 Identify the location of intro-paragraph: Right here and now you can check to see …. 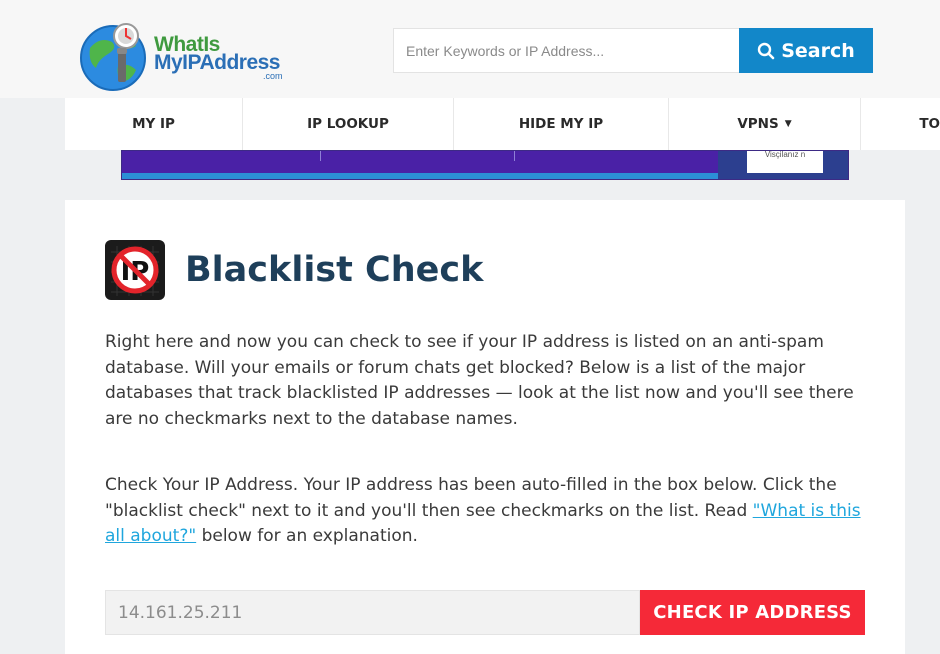
(479, 380).